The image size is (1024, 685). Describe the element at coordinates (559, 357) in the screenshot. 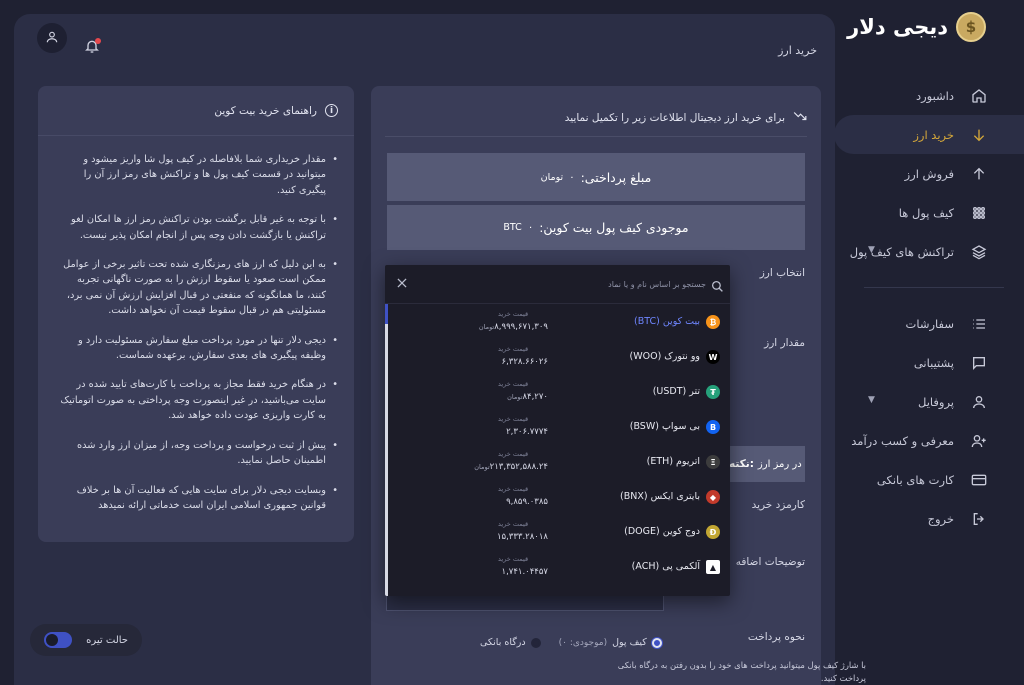

I see `currency-option: W وو نتورک (WOO) قیمت خرید ۶,۳۲۸.۶۶۰۲۶` at that location.